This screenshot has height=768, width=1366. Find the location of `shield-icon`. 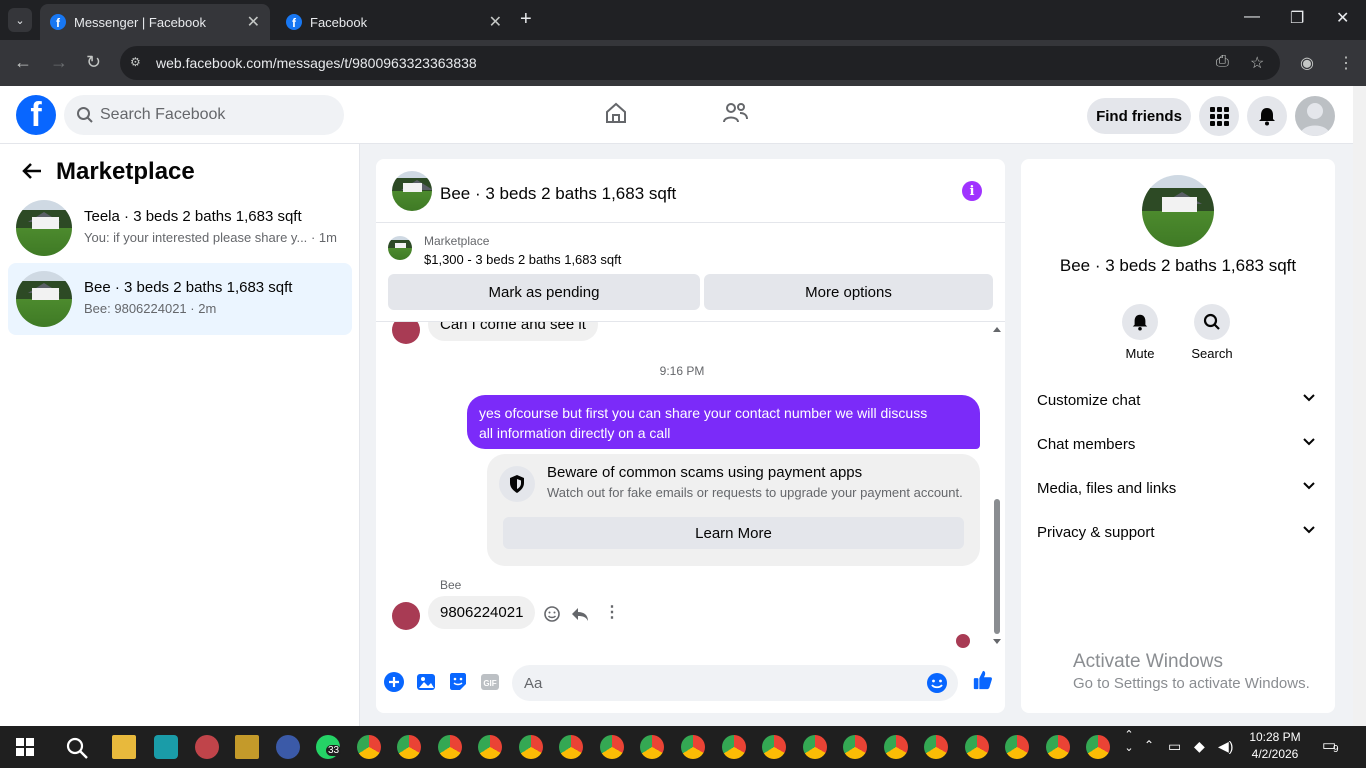

shield-icon is located at coordinates (517, 484).